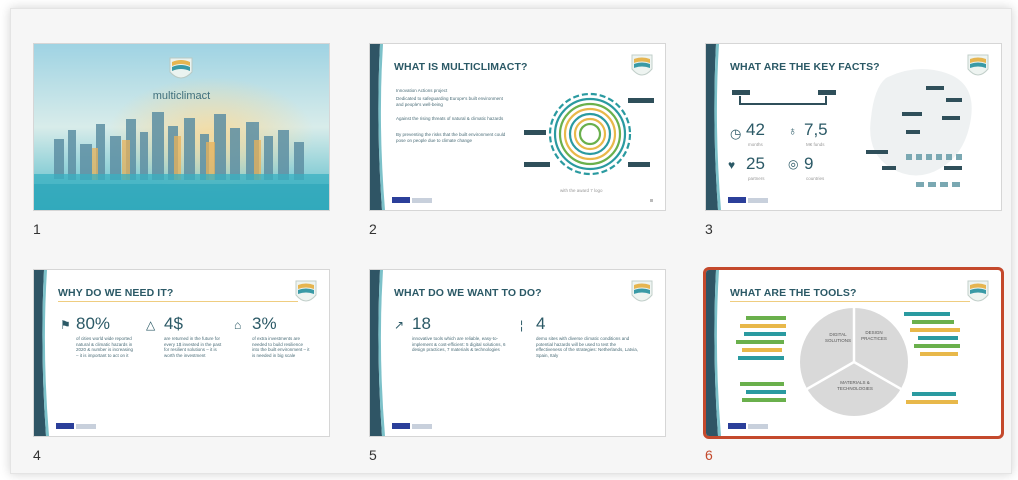 The image size is (1018, 480). What do you see at coordinates (732, 165) in the screenshot?
I see `handshake-icon: ♥` at bounding box center [732, 165].